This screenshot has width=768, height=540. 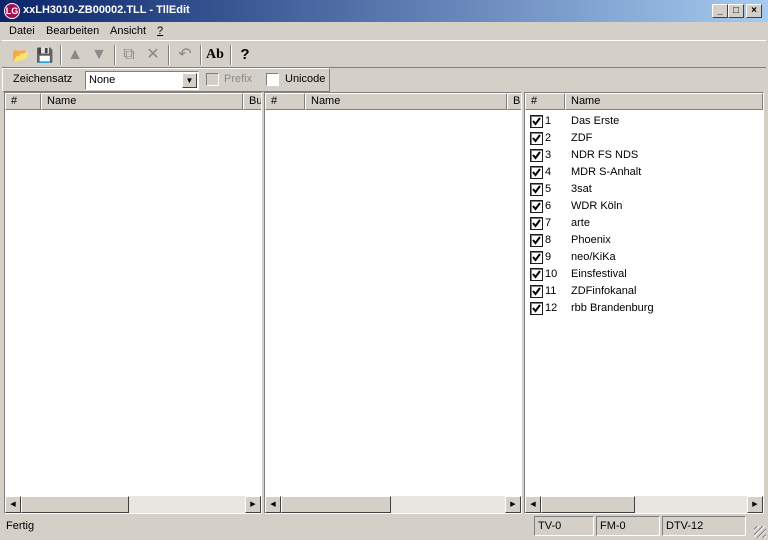 I want to click on channel-name: neo/KiKa, so click(x=593, y=257).